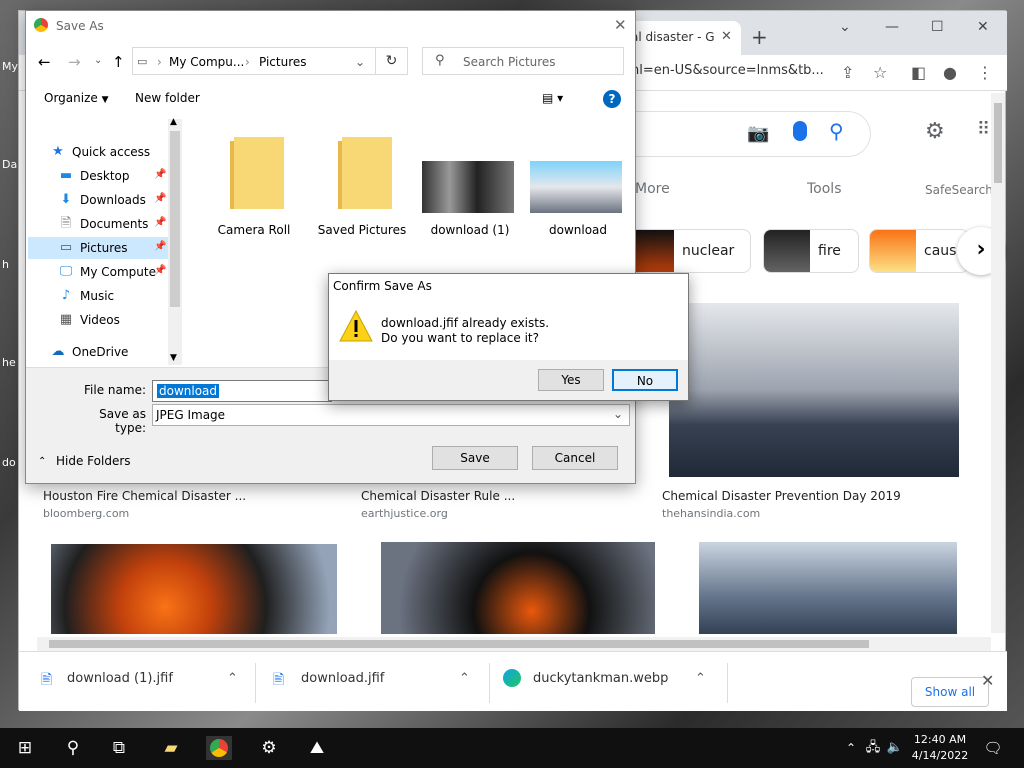 The height and width of the screenshot is (768, 1024). I want to click on desktop-label: do, so click(9, 462).